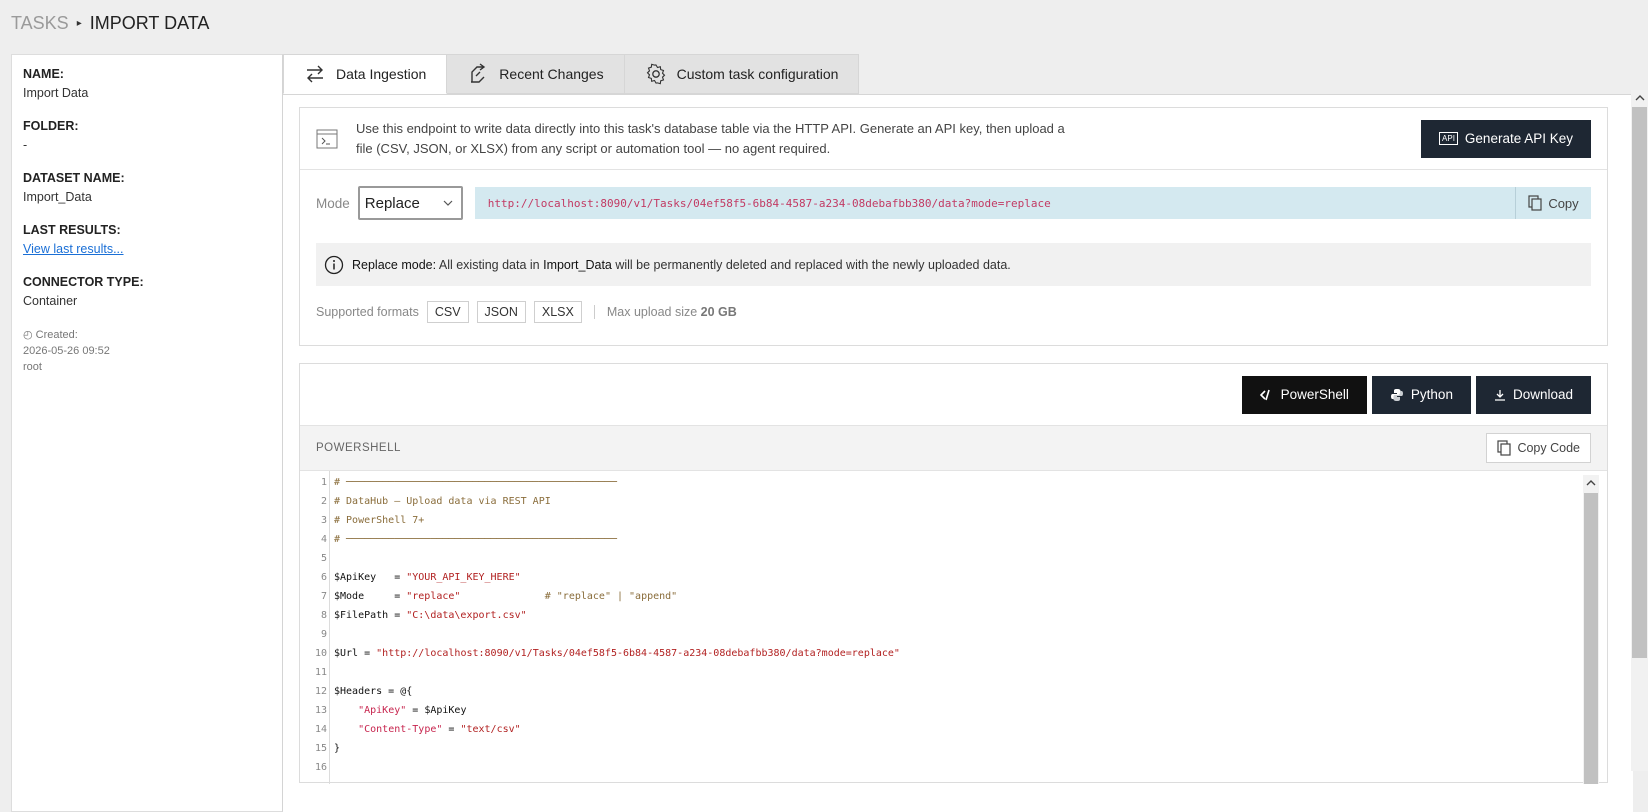  Describe the element at coordinates (323, 615) in the screenshot. I see `line-number: 8` at that location.